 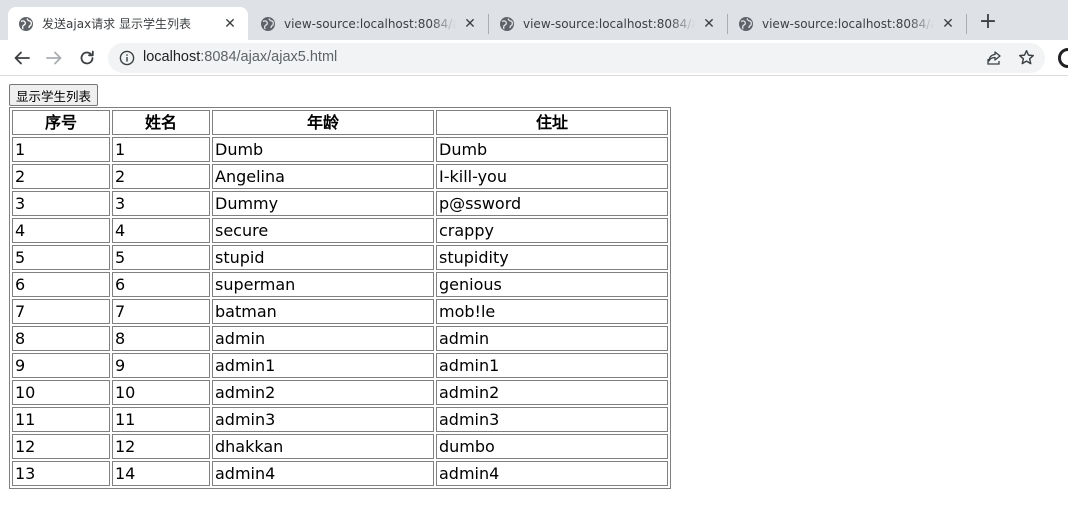 What do you see at coordinates (552, 284) in the screenshot?
I see `table-cell: genious` at bounding box center [552, 284].